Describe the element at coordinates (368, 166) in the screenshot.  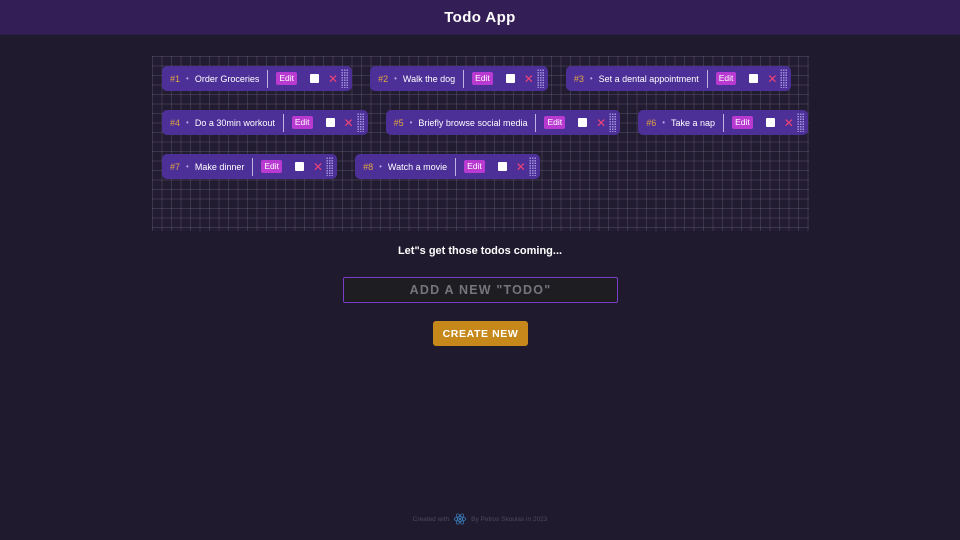
I see `todo-number: #8` at that location.